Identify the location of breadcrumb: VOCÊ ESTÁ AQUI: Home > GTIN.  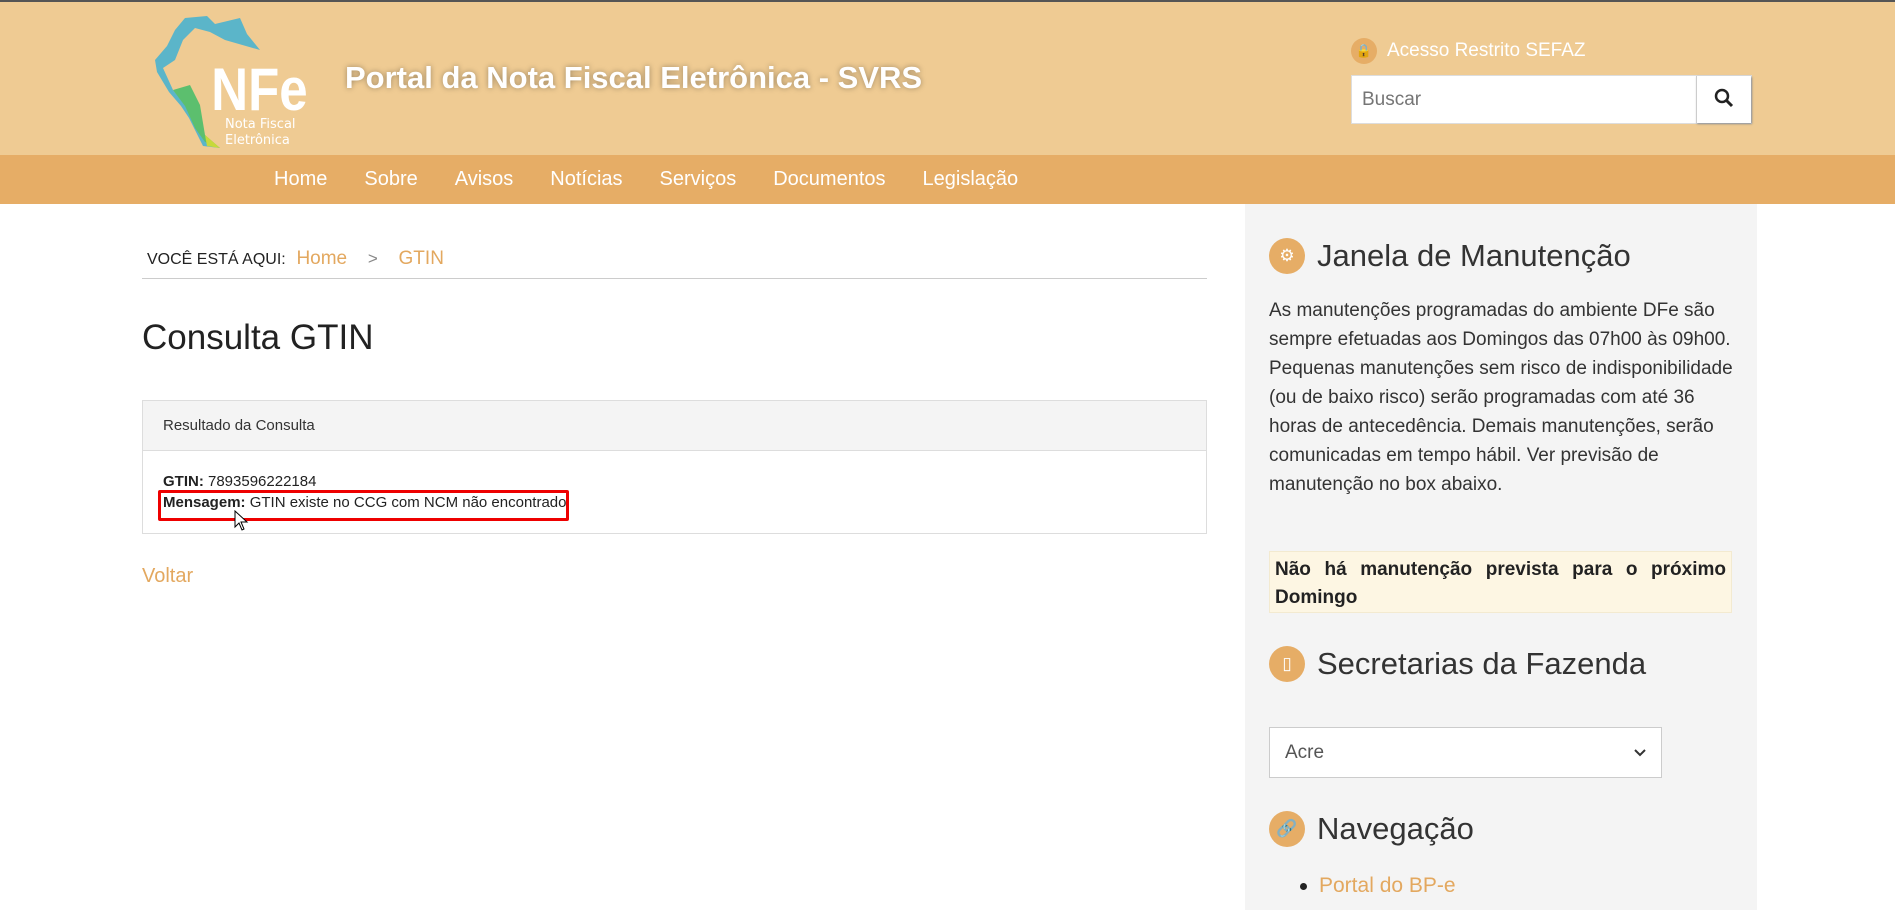
(298, 259).